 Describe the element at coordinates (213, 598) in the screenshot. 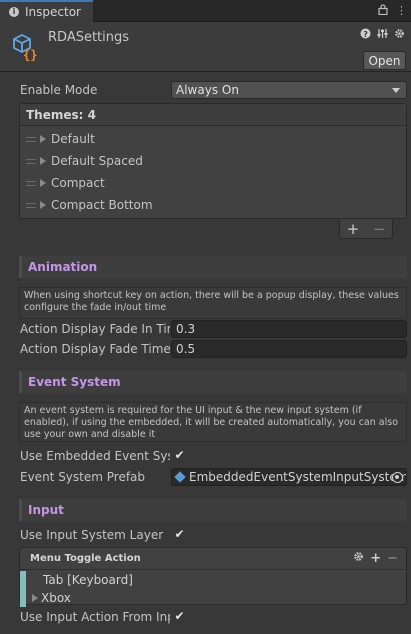

I see `list-item: Xbox` at that location.